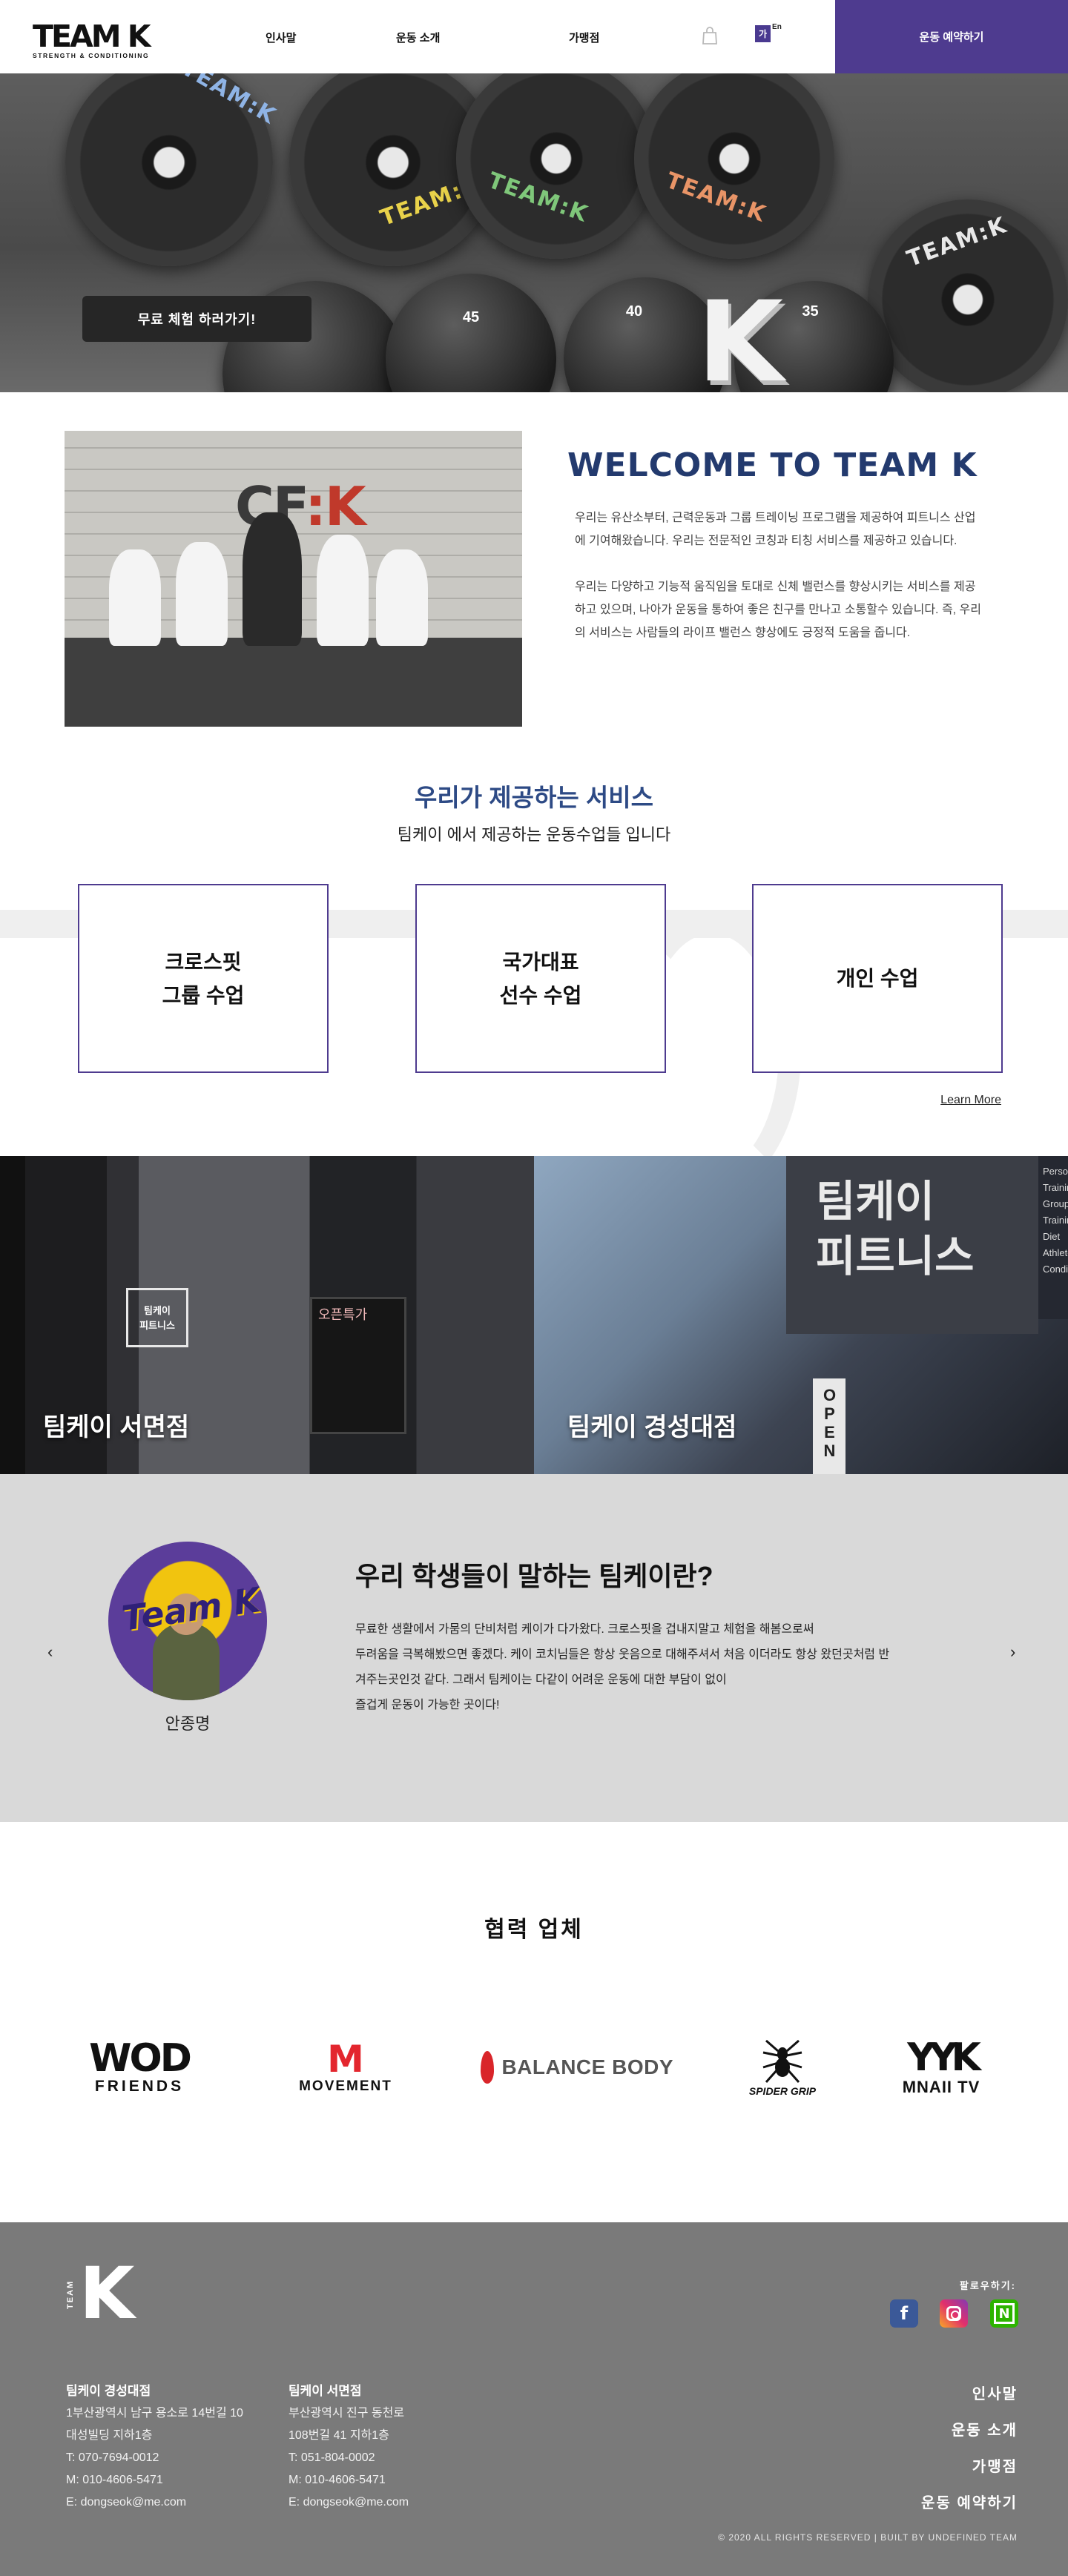 This screenshot has width=1068, height=2576. Describe the element at coordinates (710, 35) in the screenshot. I see `shopping-bag-icon` at that location.